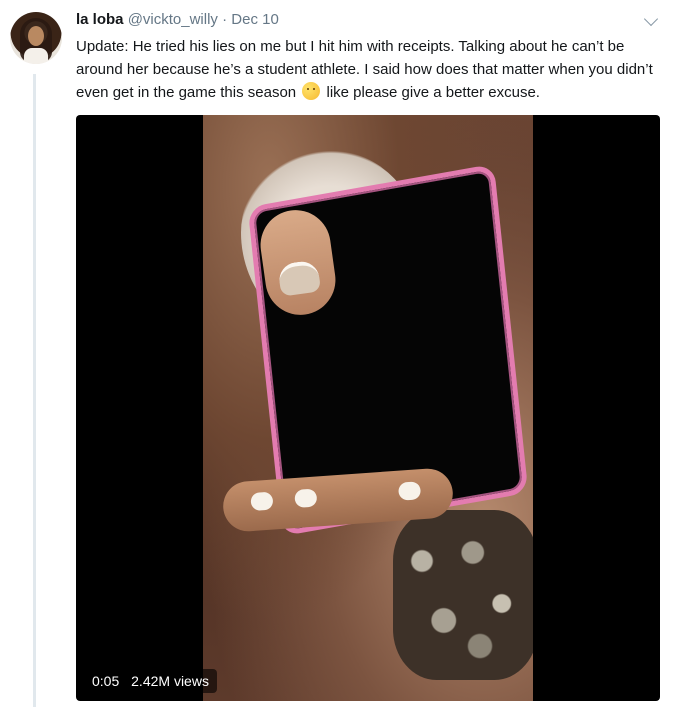 The height and width of the screenshot is (707, 690). I want to click on author-name: la loba, so click(100, 19).